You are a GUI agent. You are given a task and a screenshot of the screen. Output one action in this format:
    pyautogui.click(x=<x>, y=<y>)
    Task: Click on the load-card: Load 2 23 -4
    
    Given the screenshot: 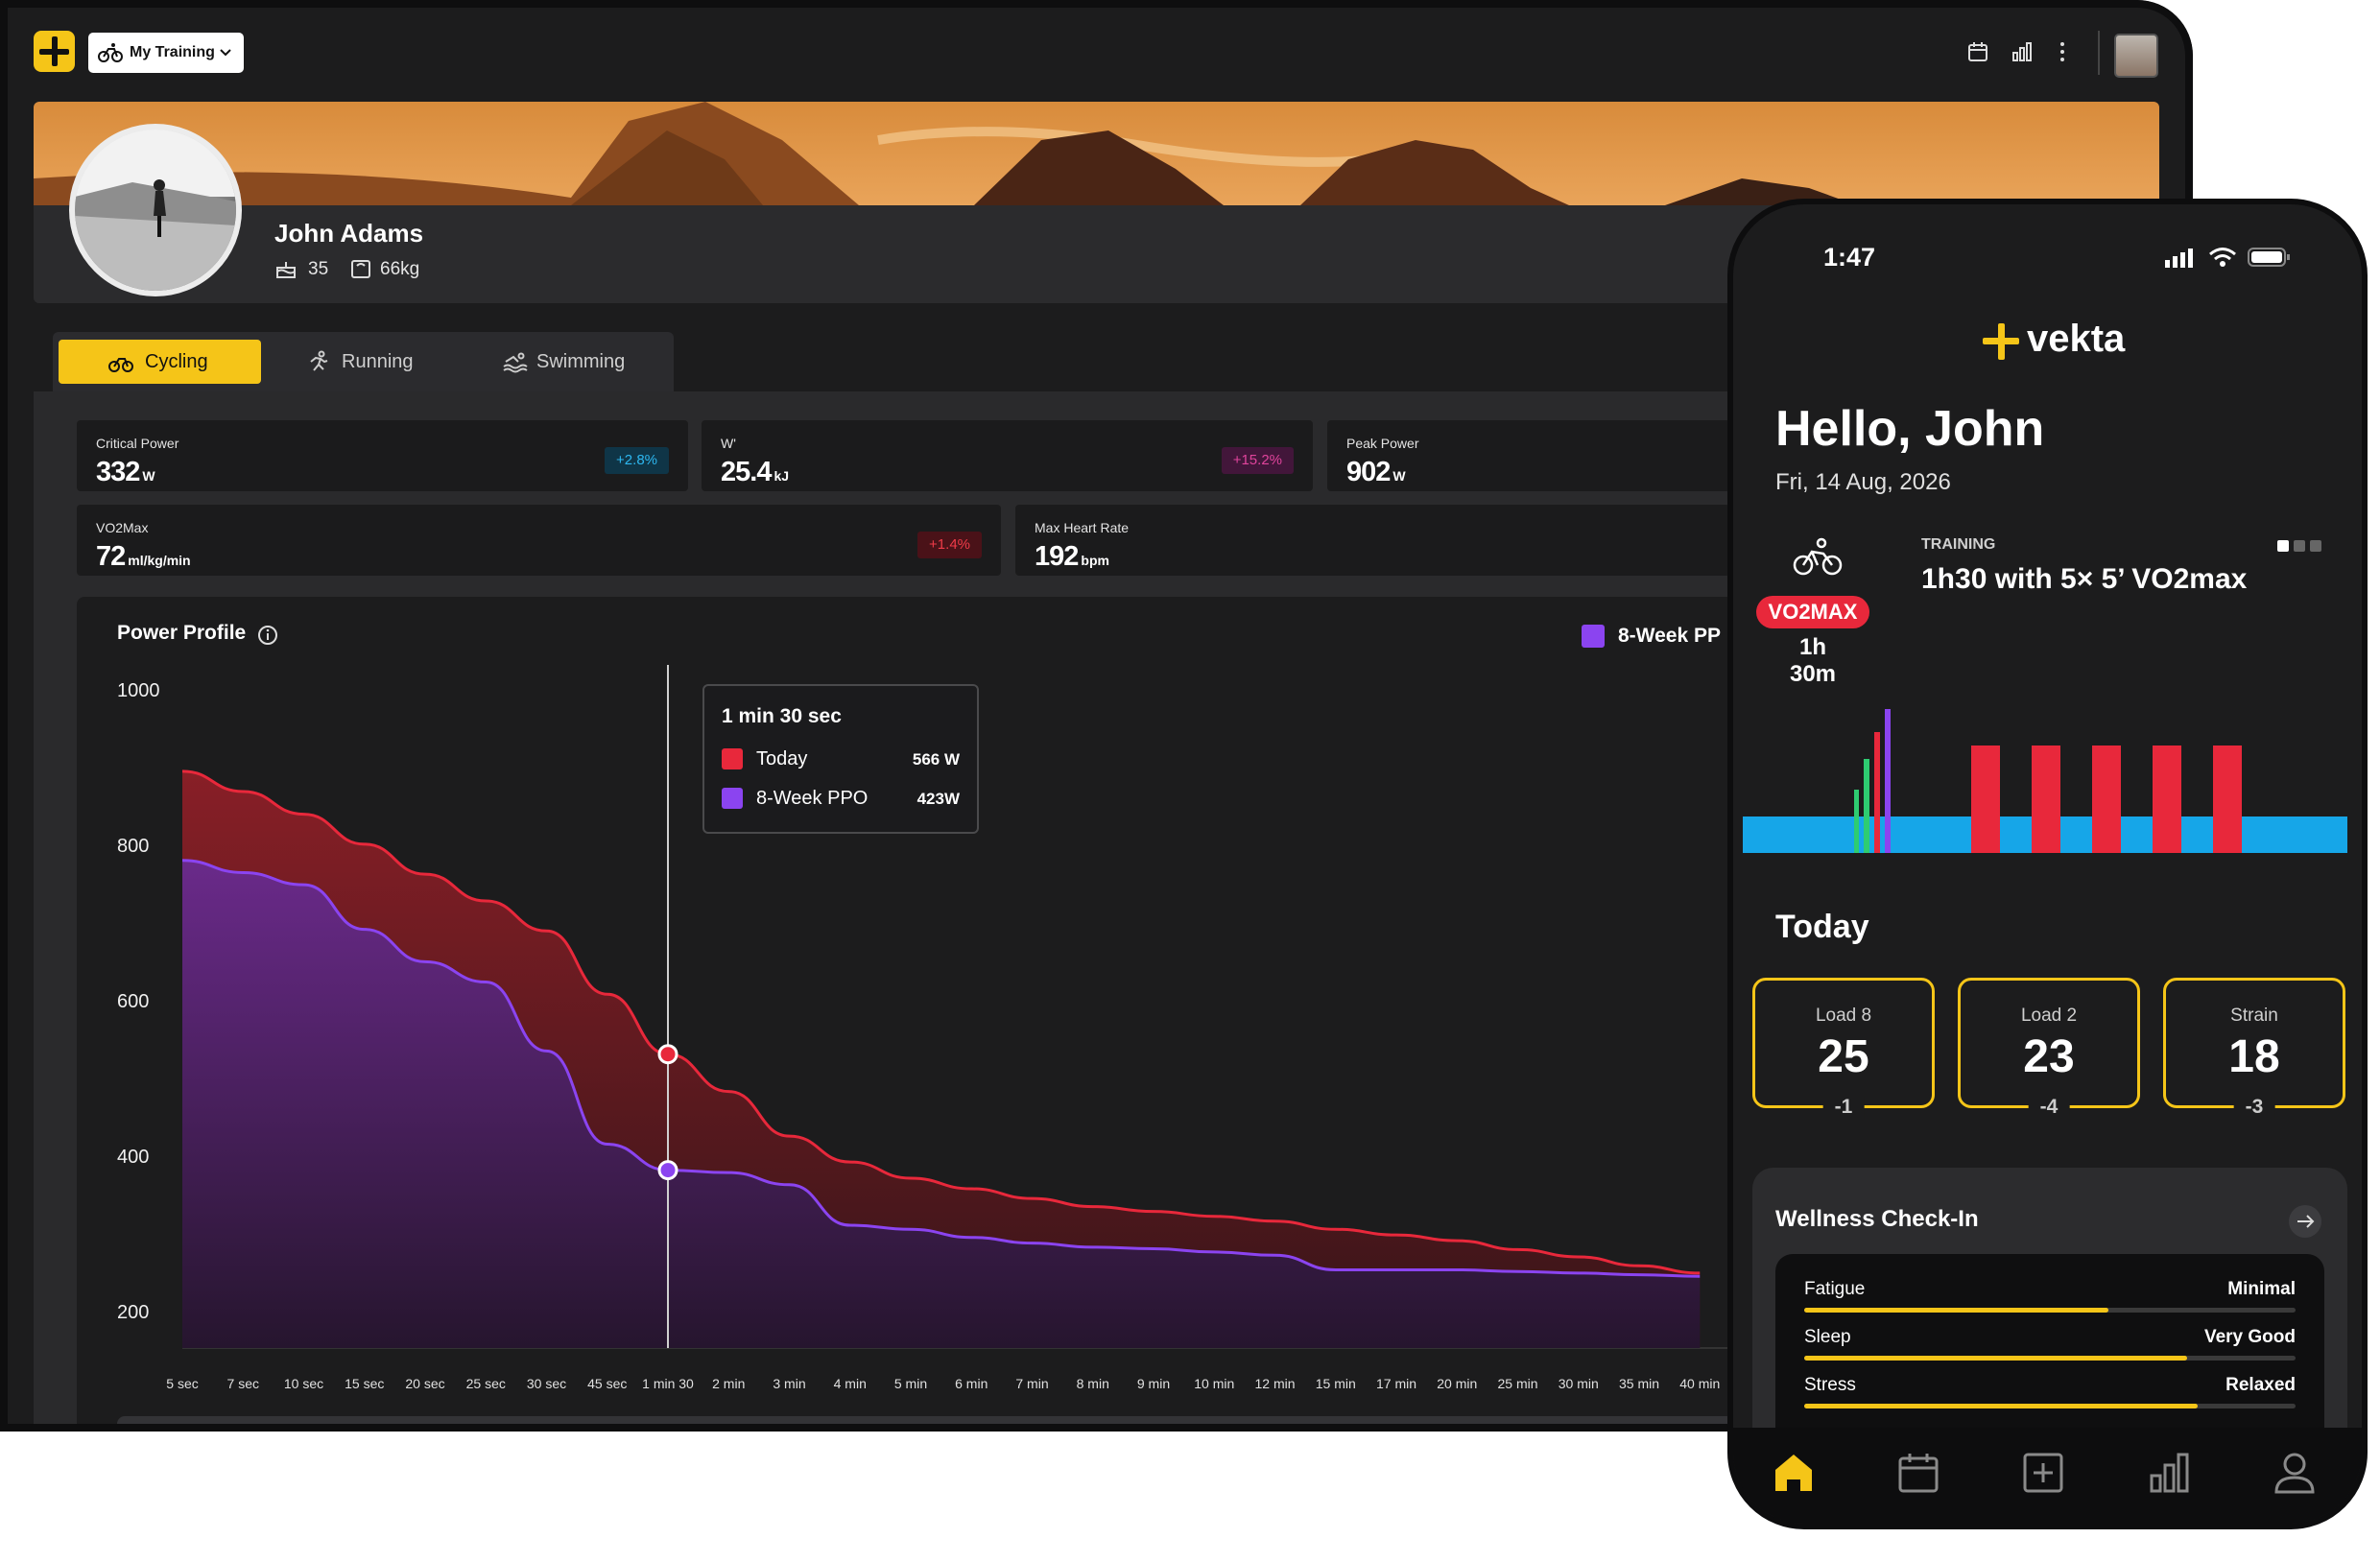 What is the action you would take?
    pyautogui.click(x=2049, y=1048)
    